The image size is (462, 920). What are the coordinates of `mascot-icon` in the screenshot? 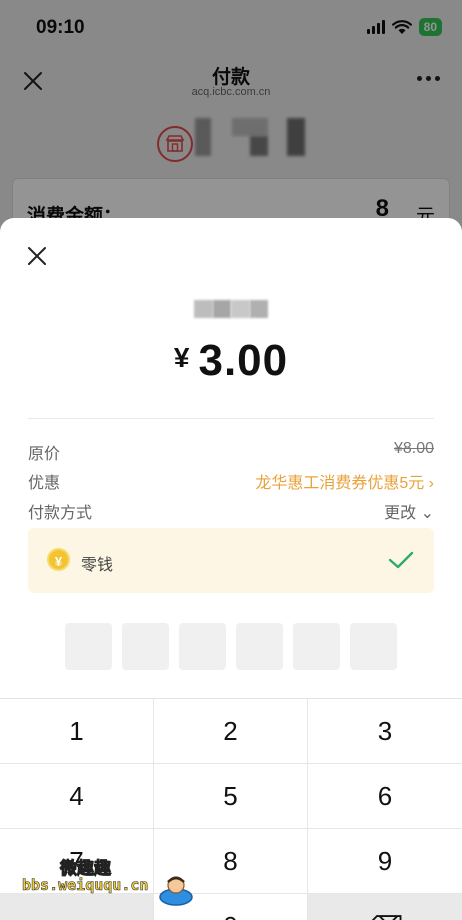 It's located at (176, 891).